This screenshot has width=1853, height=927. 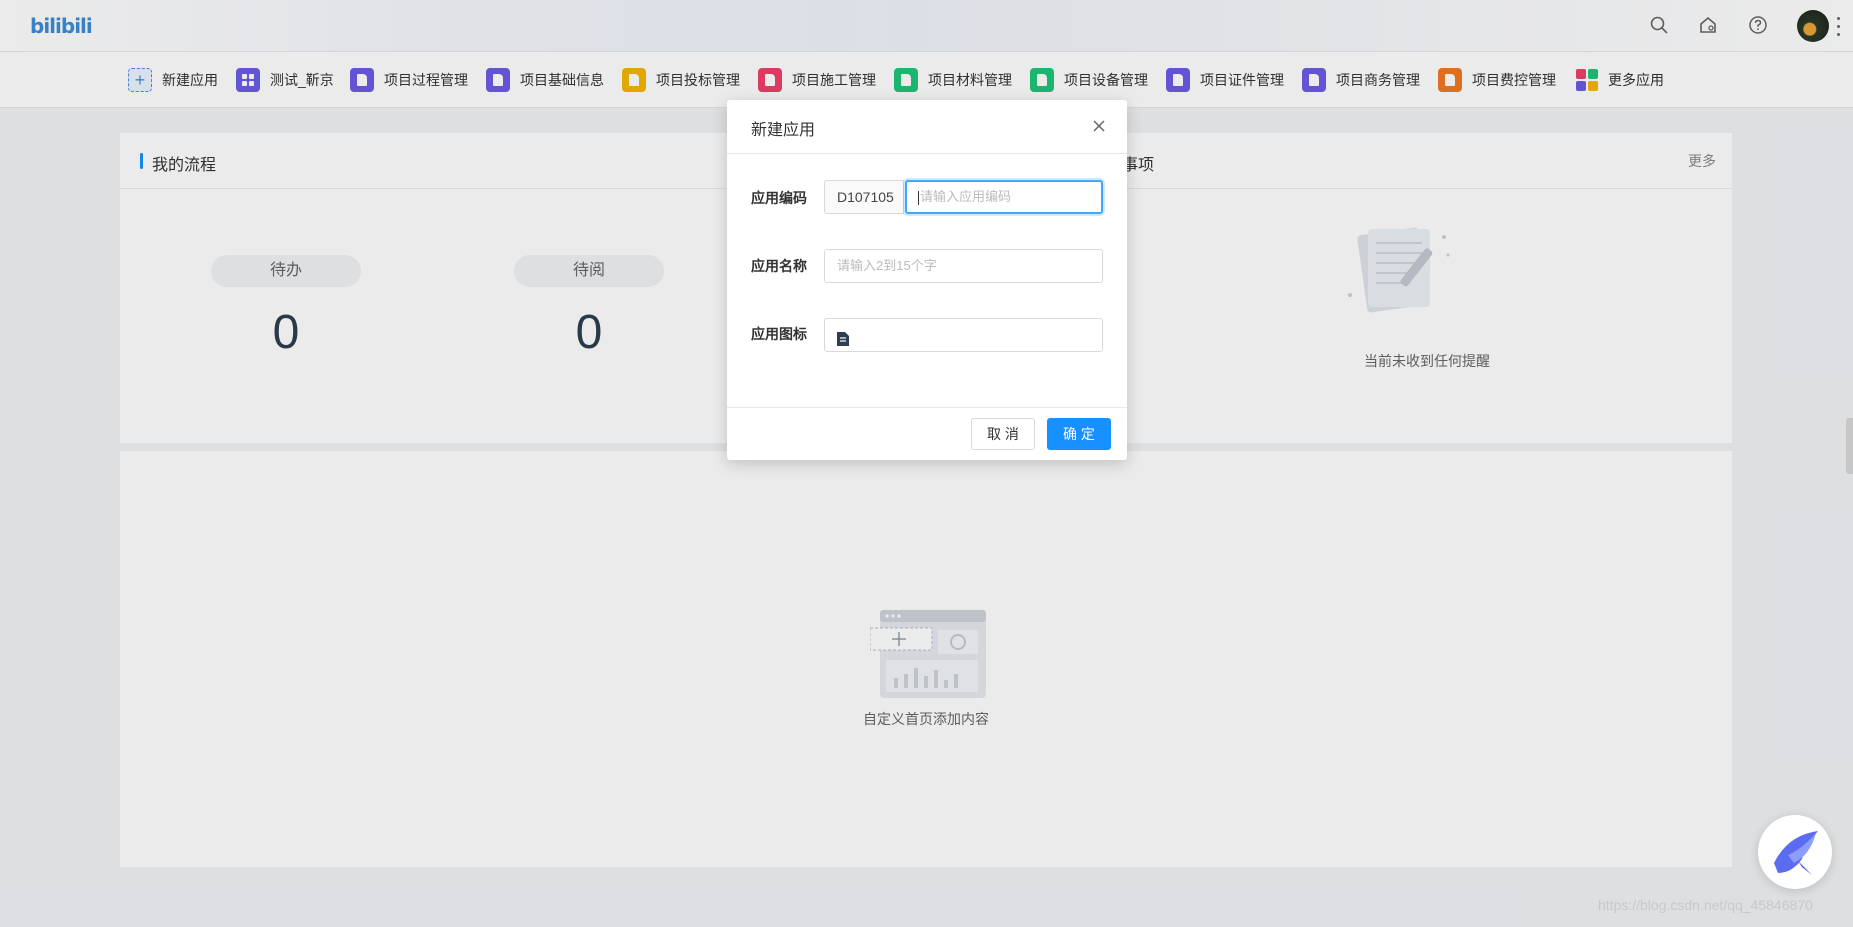 What do you see at coordinates (1705, 905) in the screenshot?
I see `watermark: https://blog.csdn.net/qq_45846870` at bounding box center [1705, 905].